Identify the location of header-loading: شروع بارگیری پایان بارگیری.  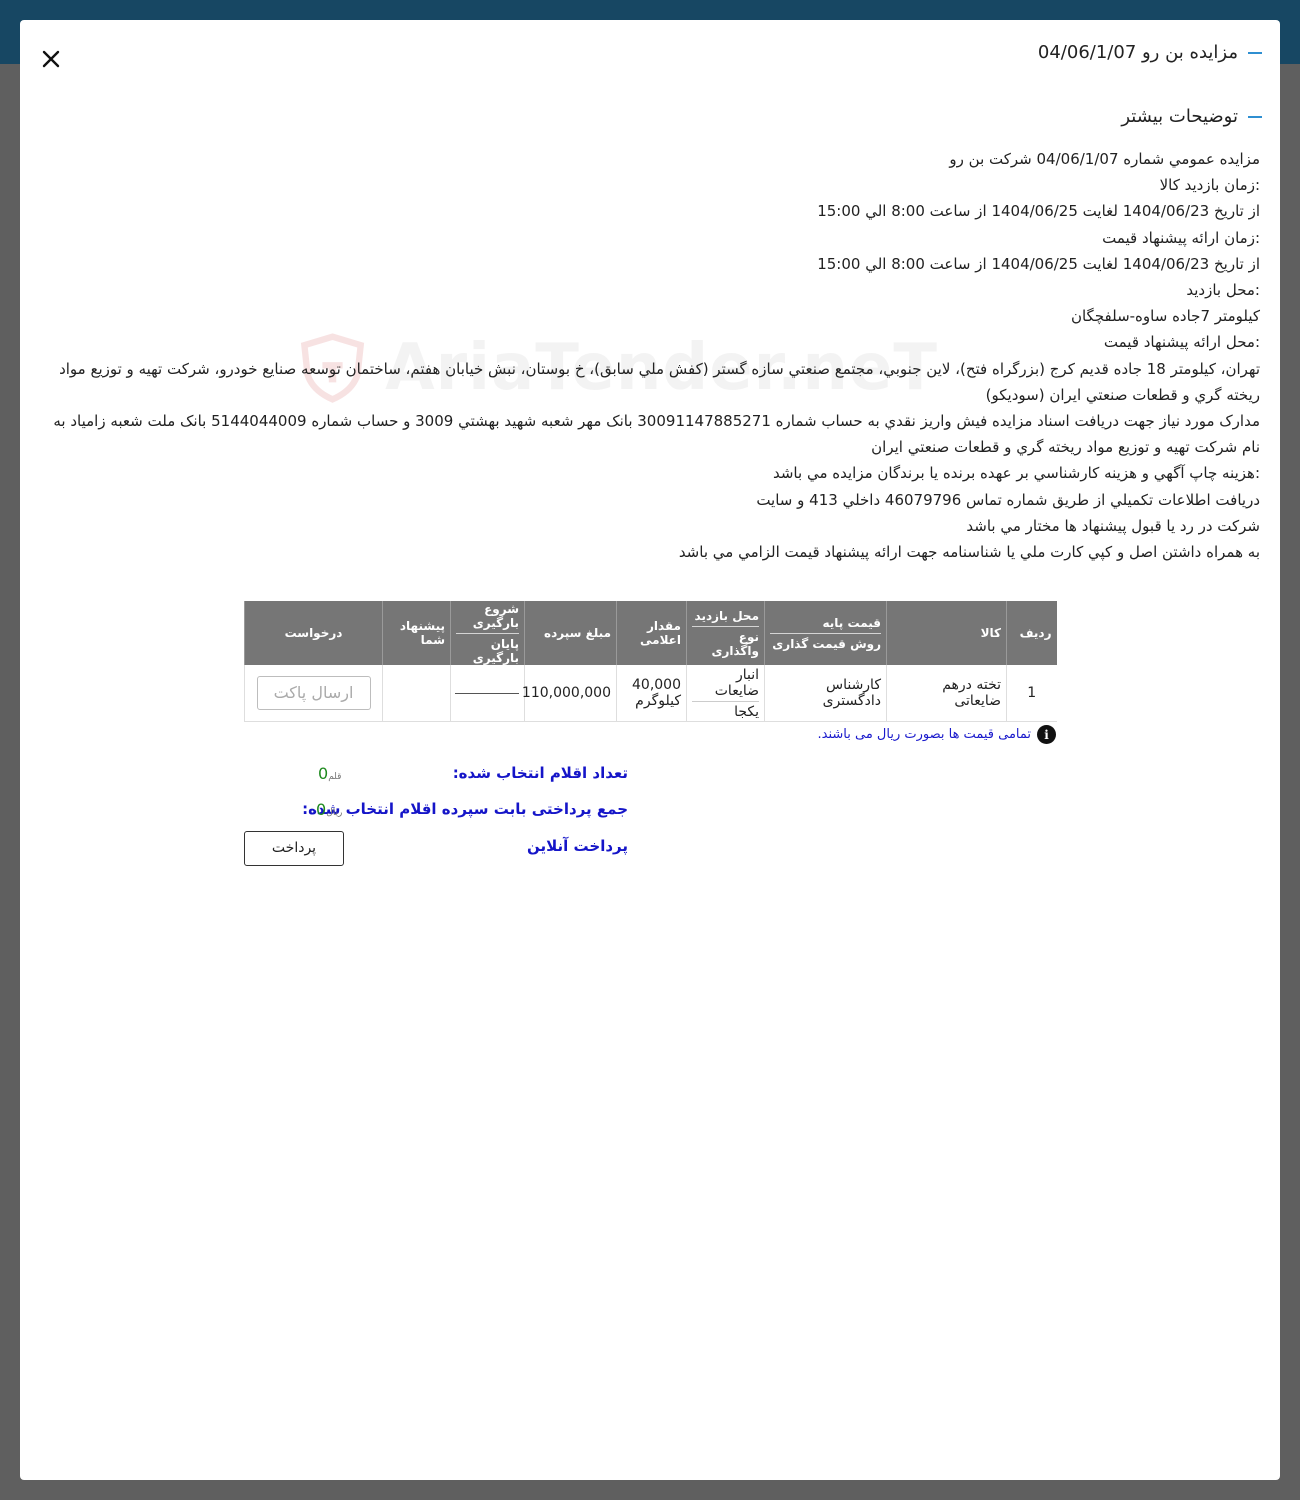
(487, 633).